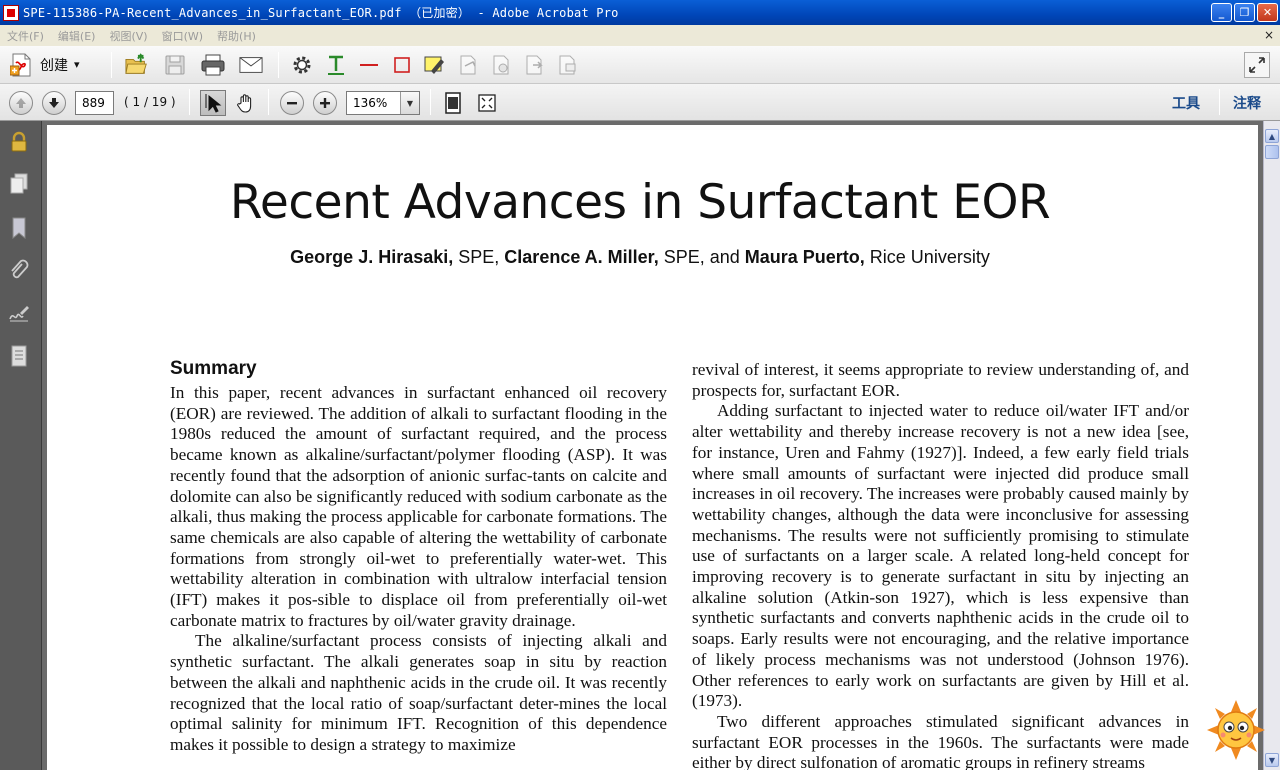 The width and height of the screenshot is (1280, 770). I want to click on maximize-button: ❐, so click(1244, 12).